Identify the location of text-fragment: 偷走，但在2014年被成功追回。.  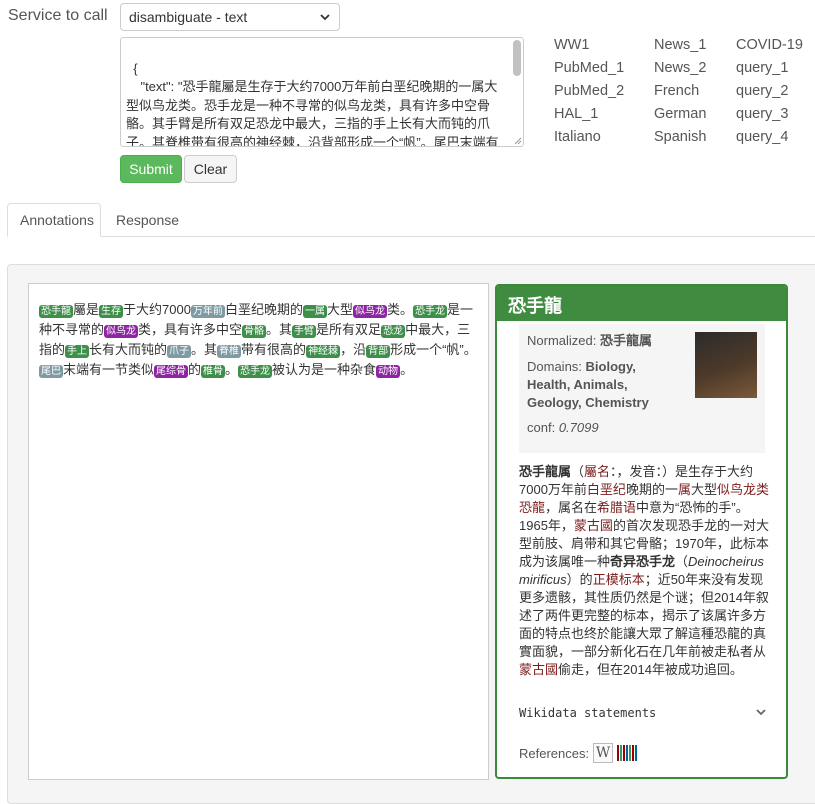
(650, 669).